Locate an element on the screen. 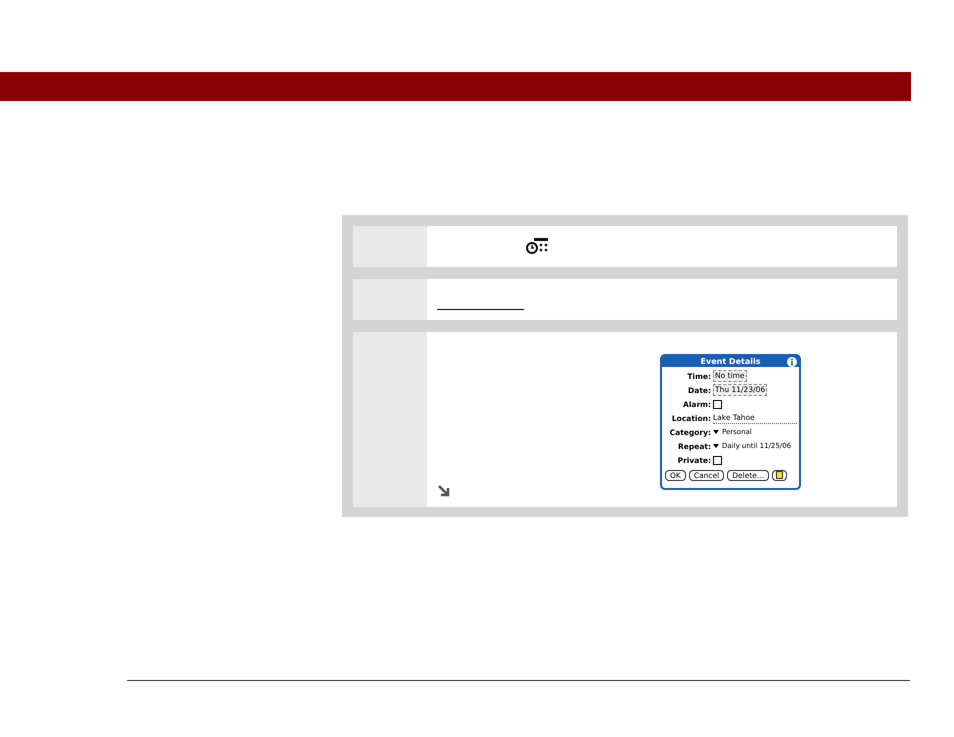  note-button is located at coordinates (780, 475).